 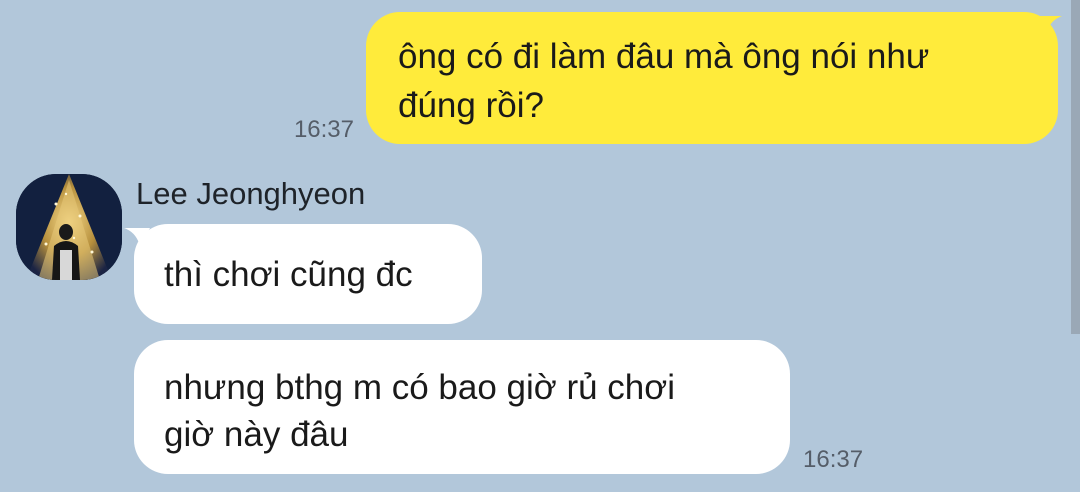 I want to click on avatar-photo-icon, so click(x=69, y=227).